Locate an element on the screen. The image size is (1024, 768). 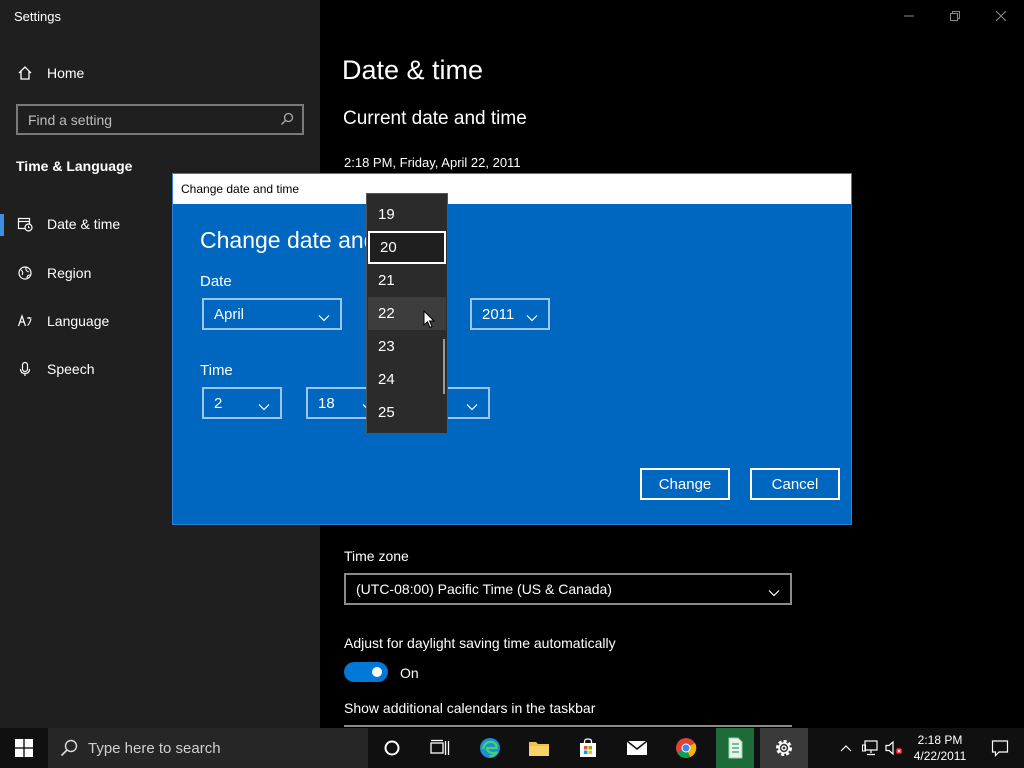
taskbar-search-placeholder: Type here to search is located at coordinates (154, 748).